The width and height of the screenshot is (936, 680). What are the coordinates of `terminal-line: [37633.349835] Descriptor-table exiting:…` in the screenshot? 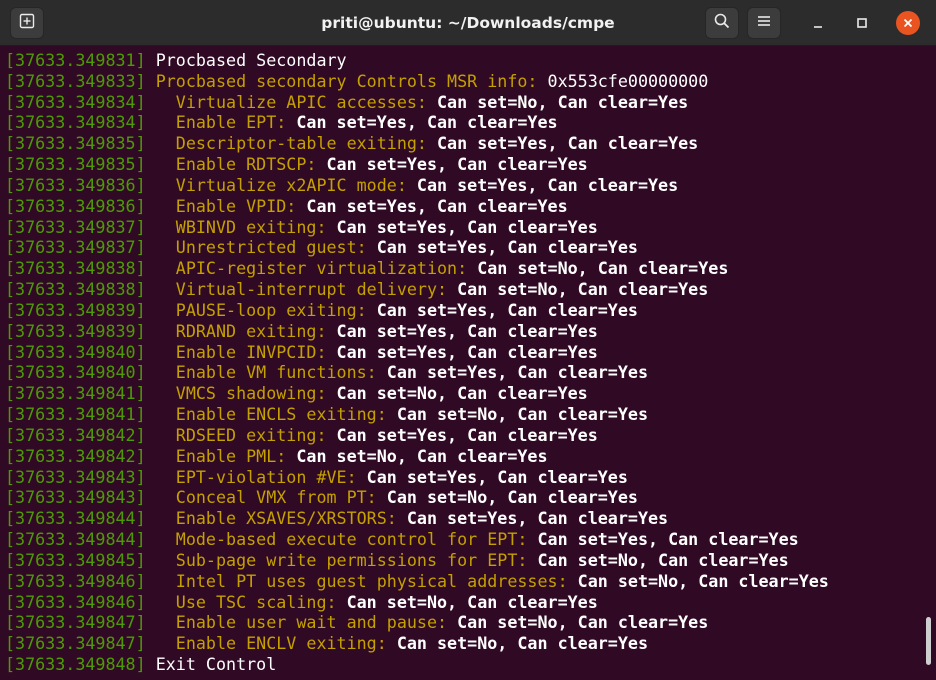 It's located at (461, 143).